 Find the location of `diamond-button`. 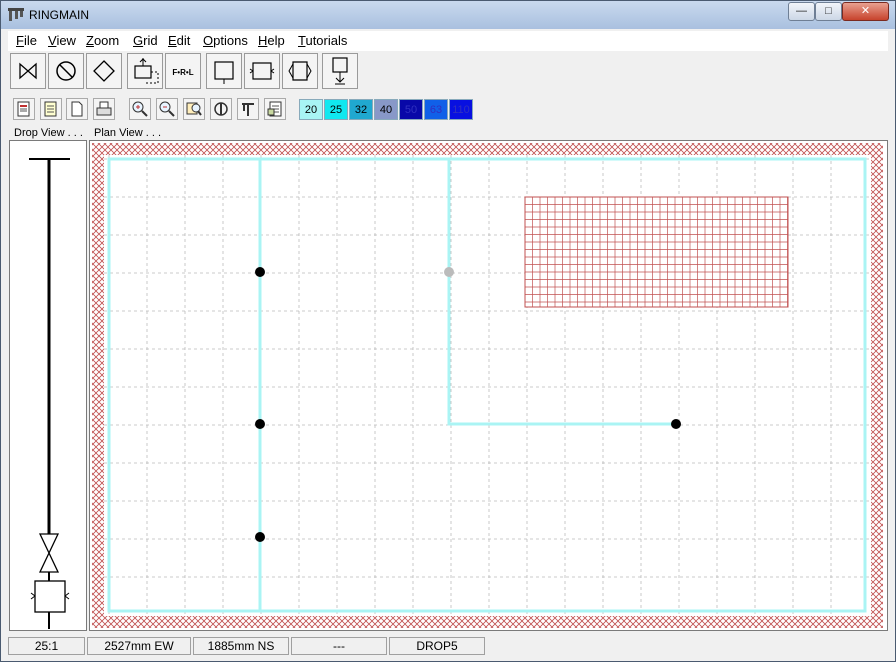

diamond-button is located at coordinates (104, 71).